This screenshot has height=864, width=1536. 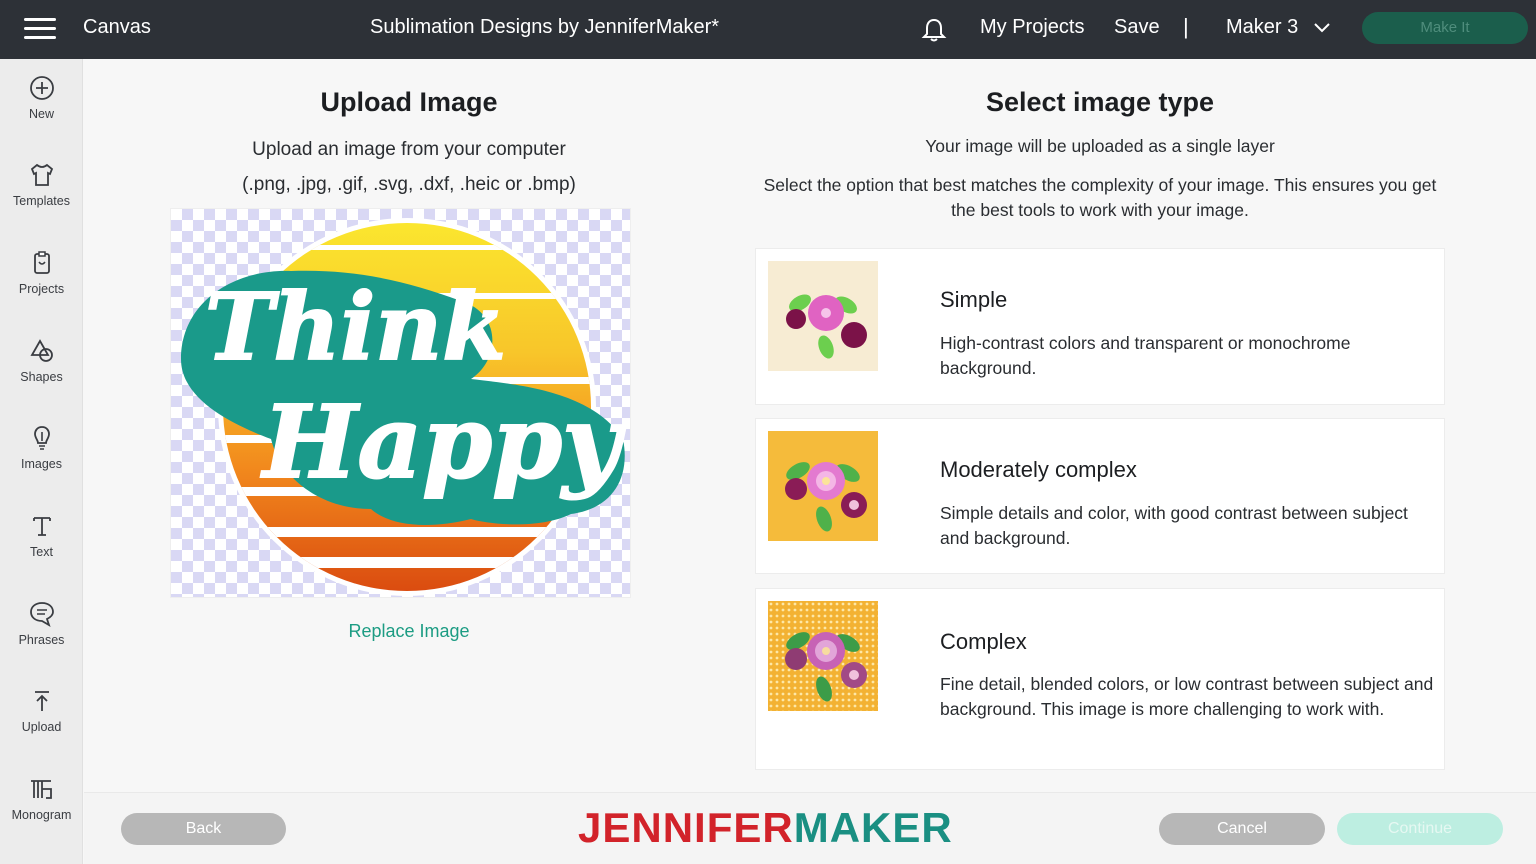 What do you see at coordinates (41, 614) in the screenshot?
I see `speech-bubble-icon` at bounding box center [41, 614].